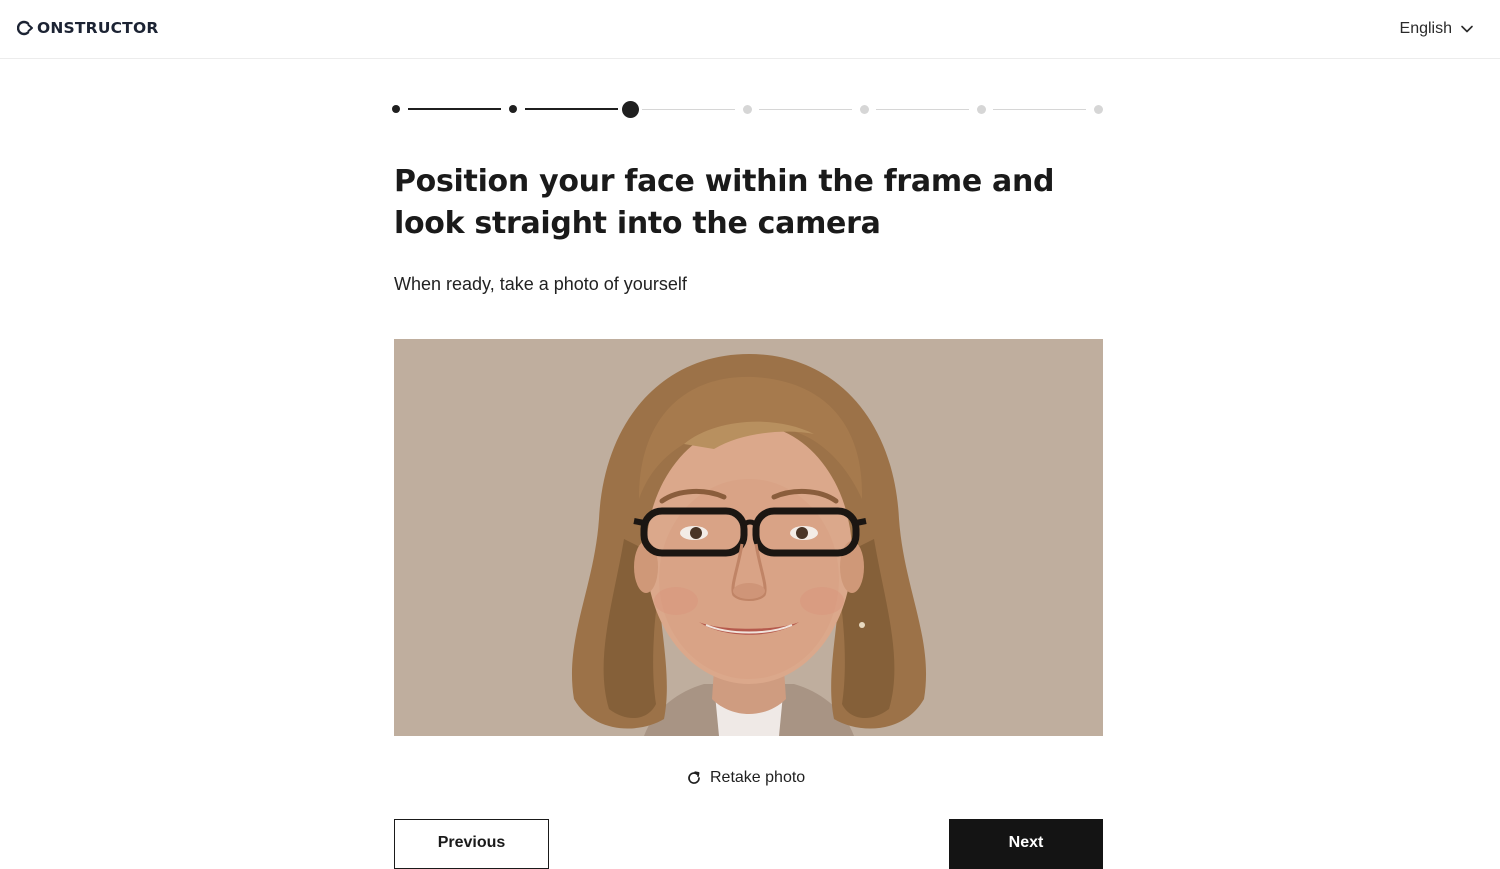 The height and width of the screenshot is (869, 1500). Describe the element at coordinates (694, 778) in the screenshot. I see `refresh-icon` at that location.